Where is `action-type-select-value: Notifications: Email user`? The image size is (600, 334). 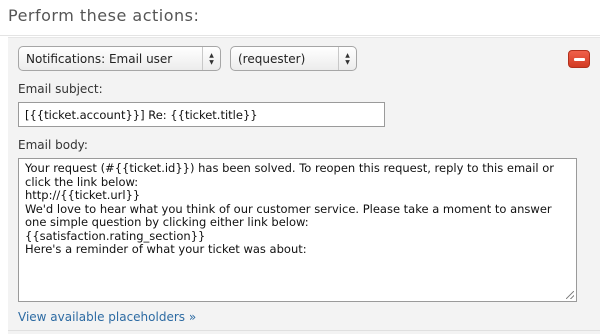
action-type-select-value: Notifications: Email user is located at coordinates (99, 59).